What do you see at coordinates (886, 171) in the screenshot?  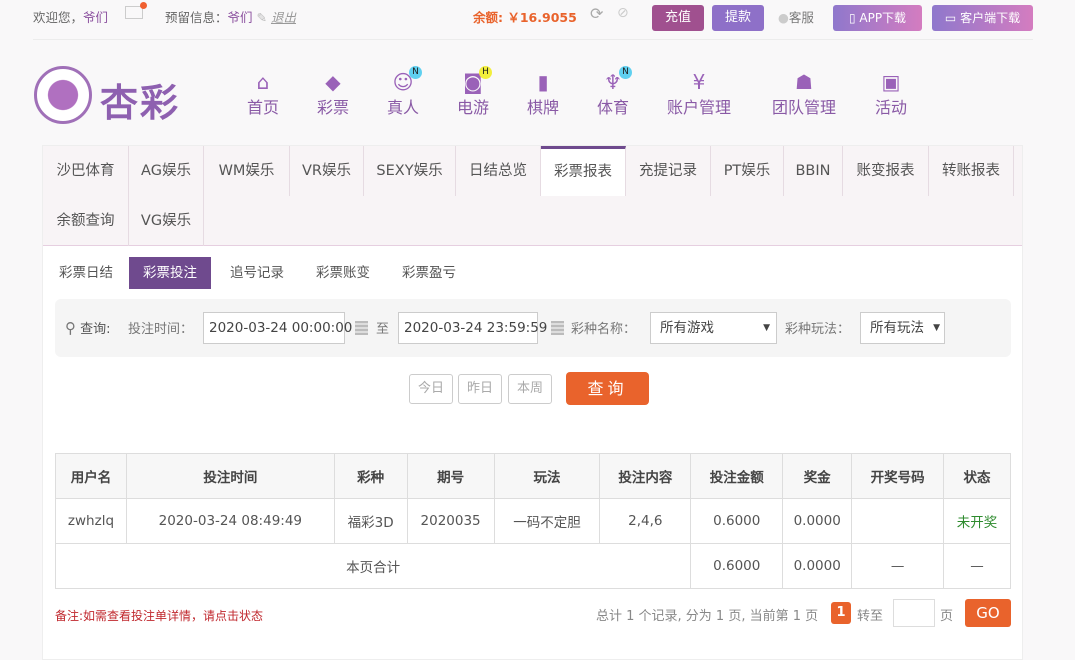 I see `report-tab: 账变报表` at bounding box center [886, 171].